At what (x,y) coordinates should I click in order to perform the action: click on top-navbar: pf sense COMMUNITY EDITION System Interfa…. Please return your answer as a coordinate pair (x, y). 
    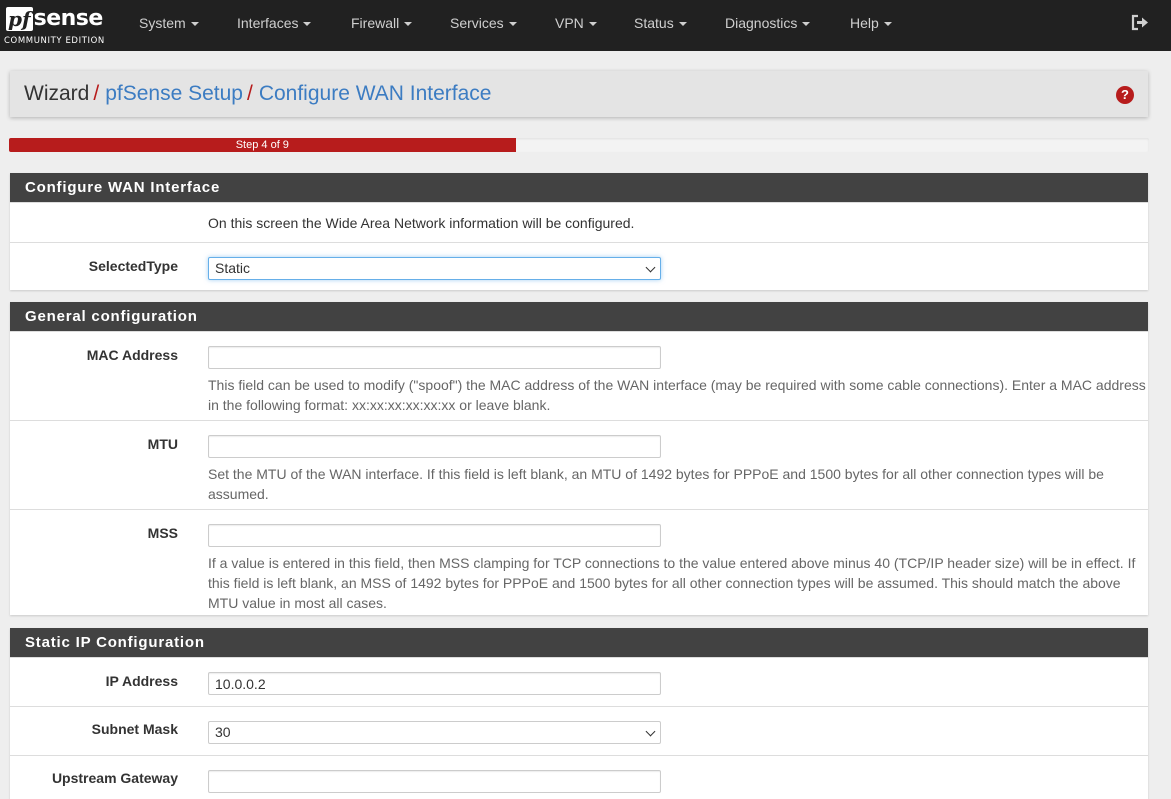
    Looking at the image, I should click on (585, 25).